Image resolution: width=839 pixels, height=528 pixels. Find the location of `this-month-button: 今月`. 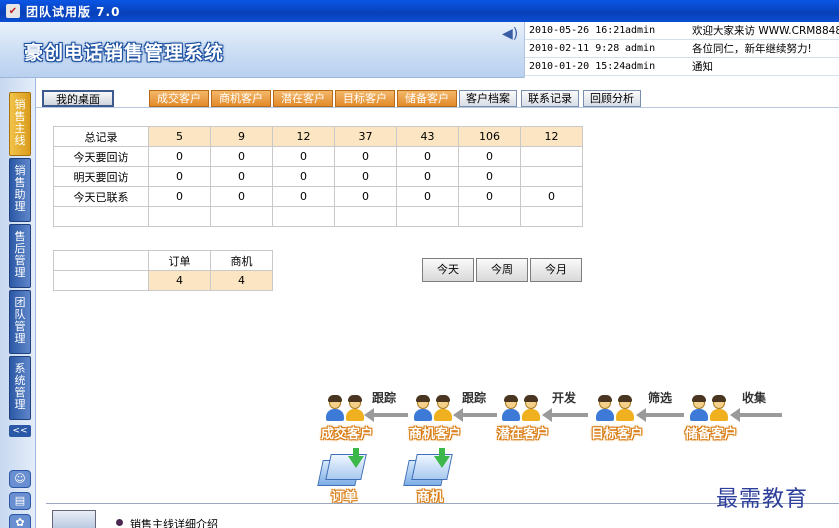

this-month-button: 今月 is located at coordinates (556, 270).